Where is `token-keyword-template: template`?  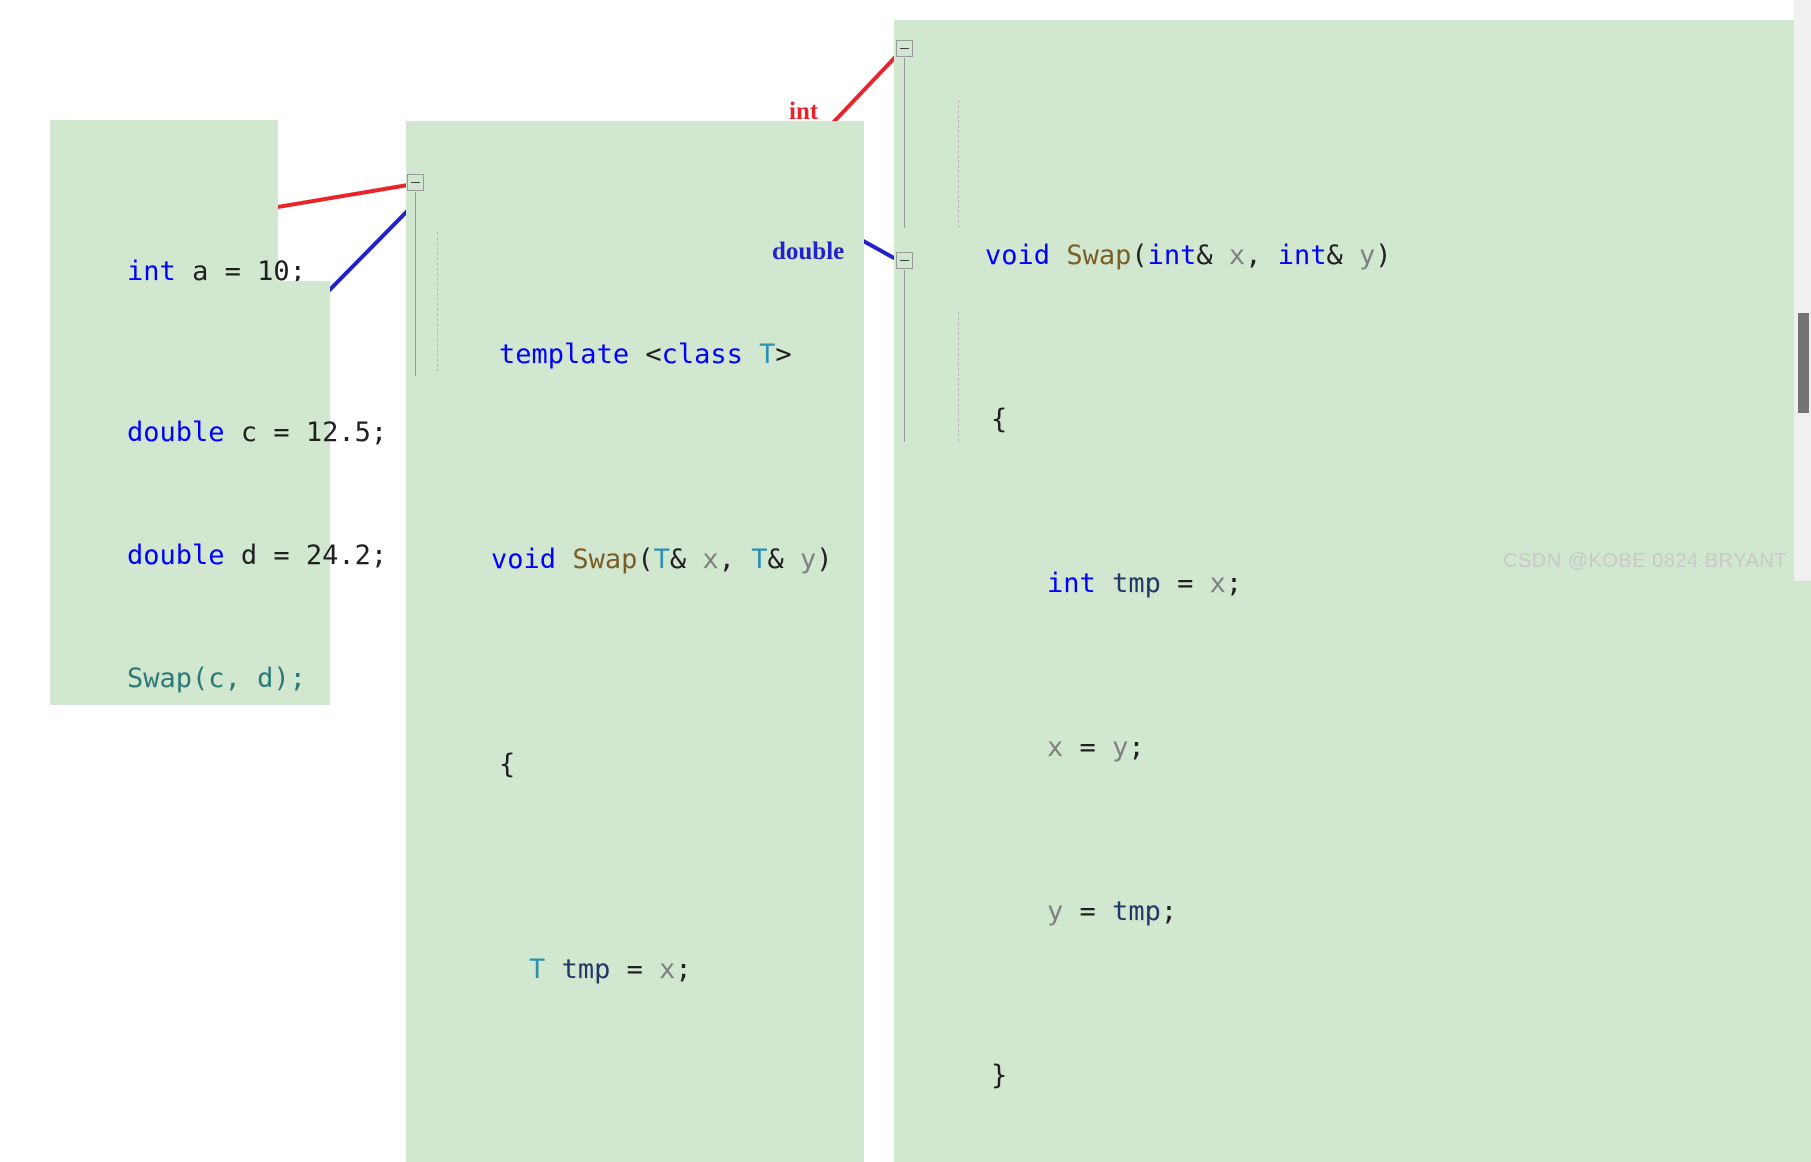 token-keyword-template: template is located at coordinates (564, 354).